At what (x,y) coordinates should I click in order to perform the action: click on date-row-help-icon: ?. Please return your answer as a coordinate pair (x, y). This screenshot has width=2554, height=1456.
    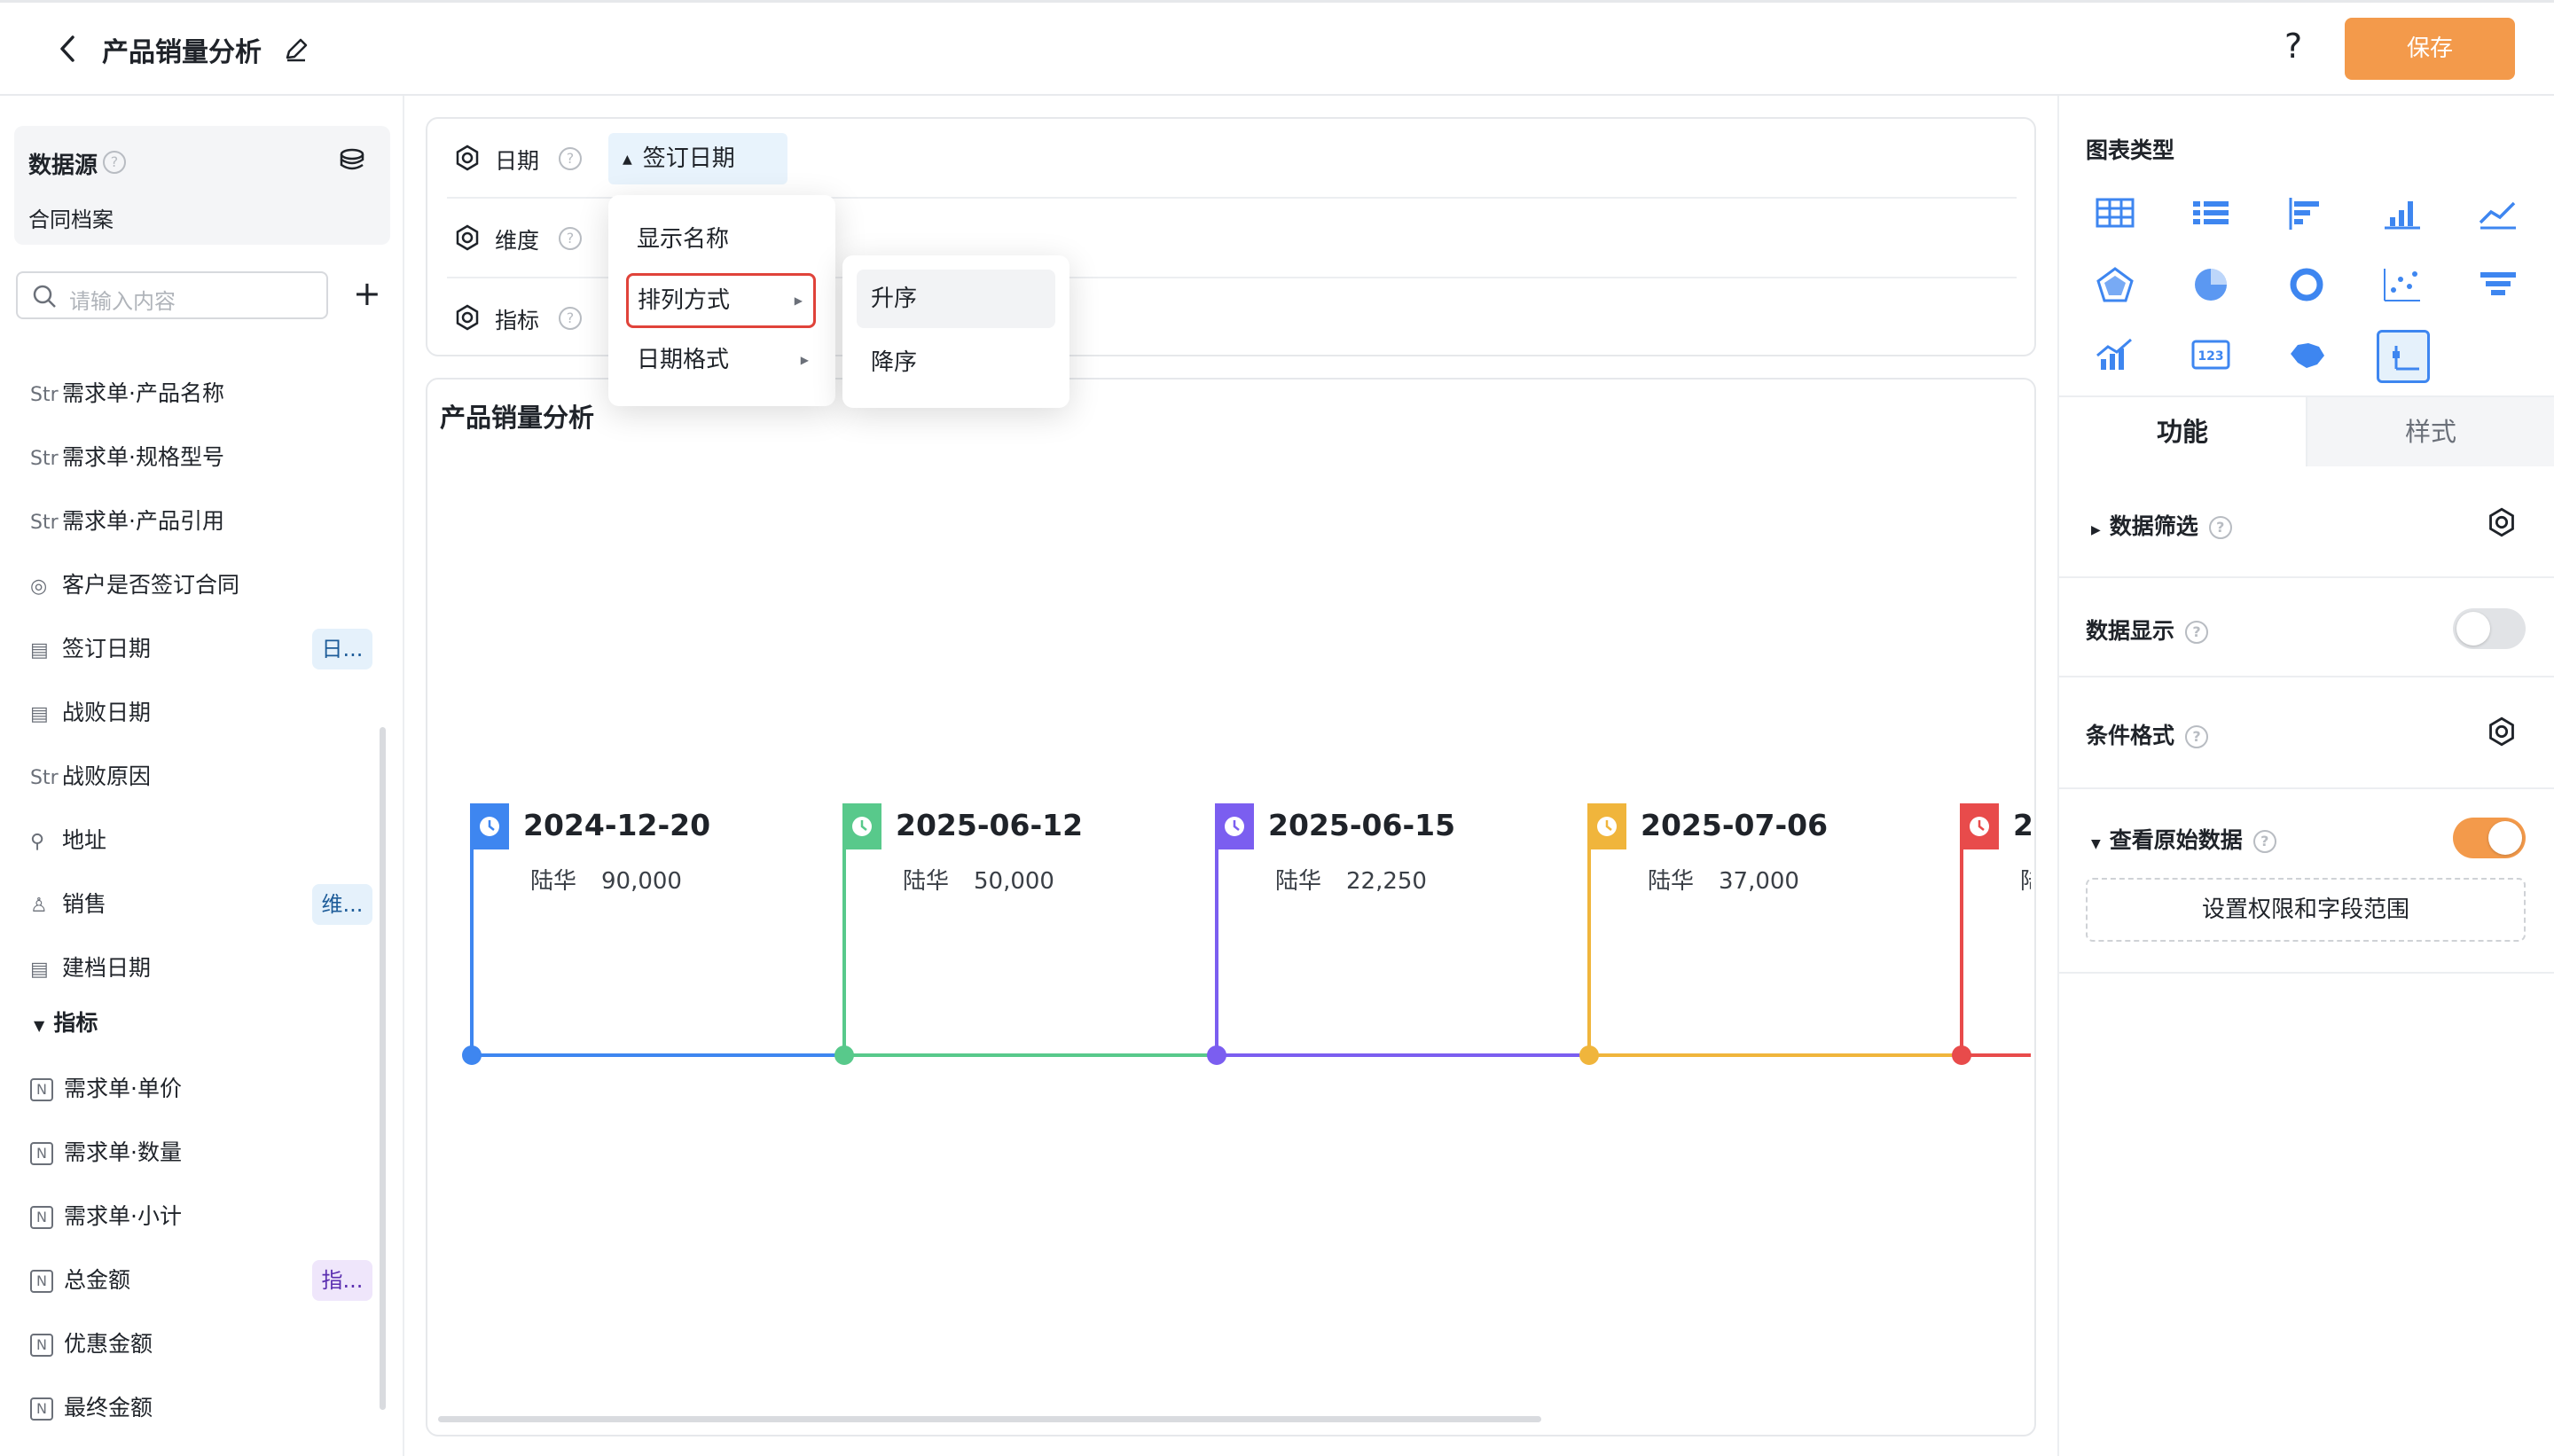
    Looking at the image, I should click on (570, 158).